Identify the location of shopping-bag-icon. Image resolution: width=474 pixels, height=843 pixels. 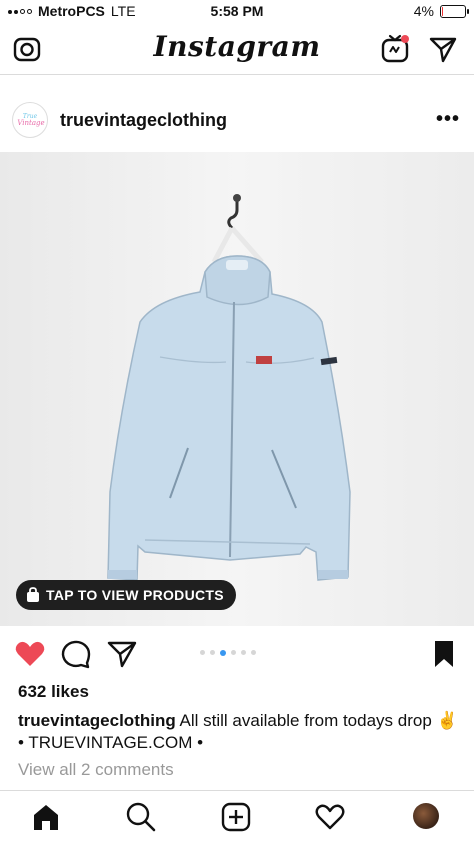
(33, 594).